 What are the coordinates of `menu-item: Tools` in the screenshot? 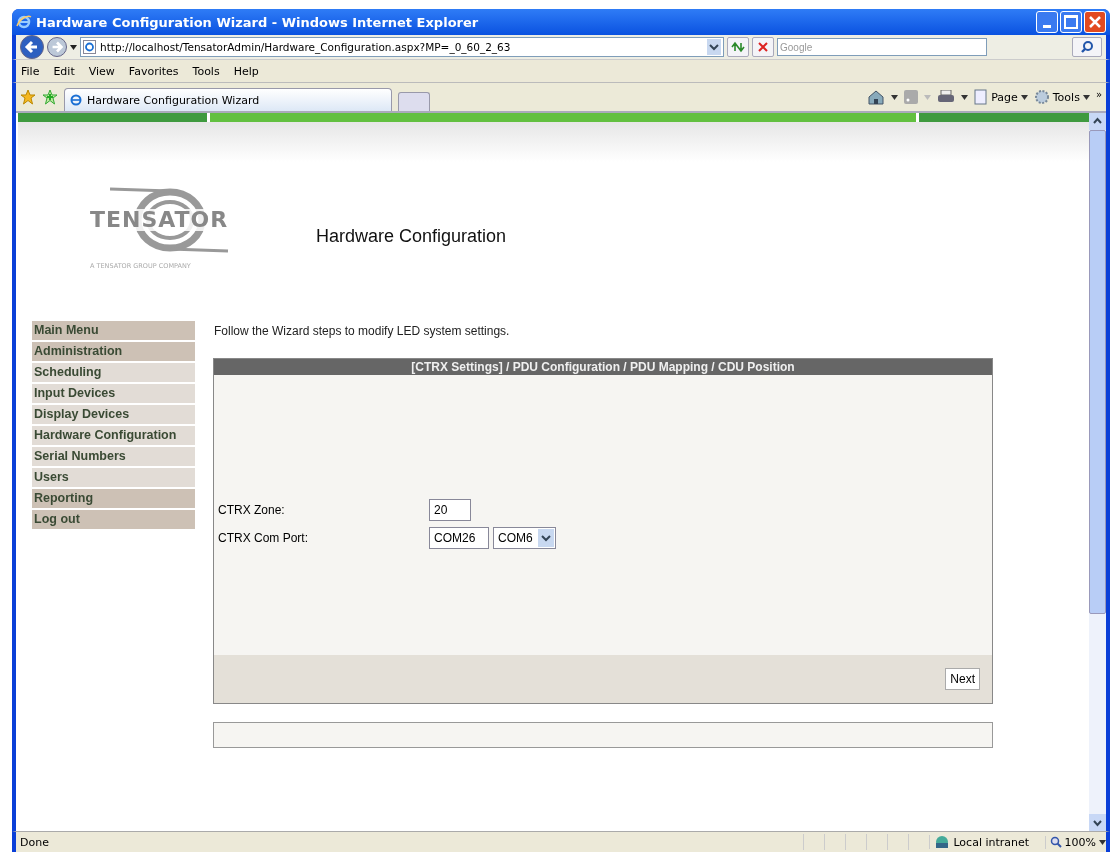 It's located at (206, 71).